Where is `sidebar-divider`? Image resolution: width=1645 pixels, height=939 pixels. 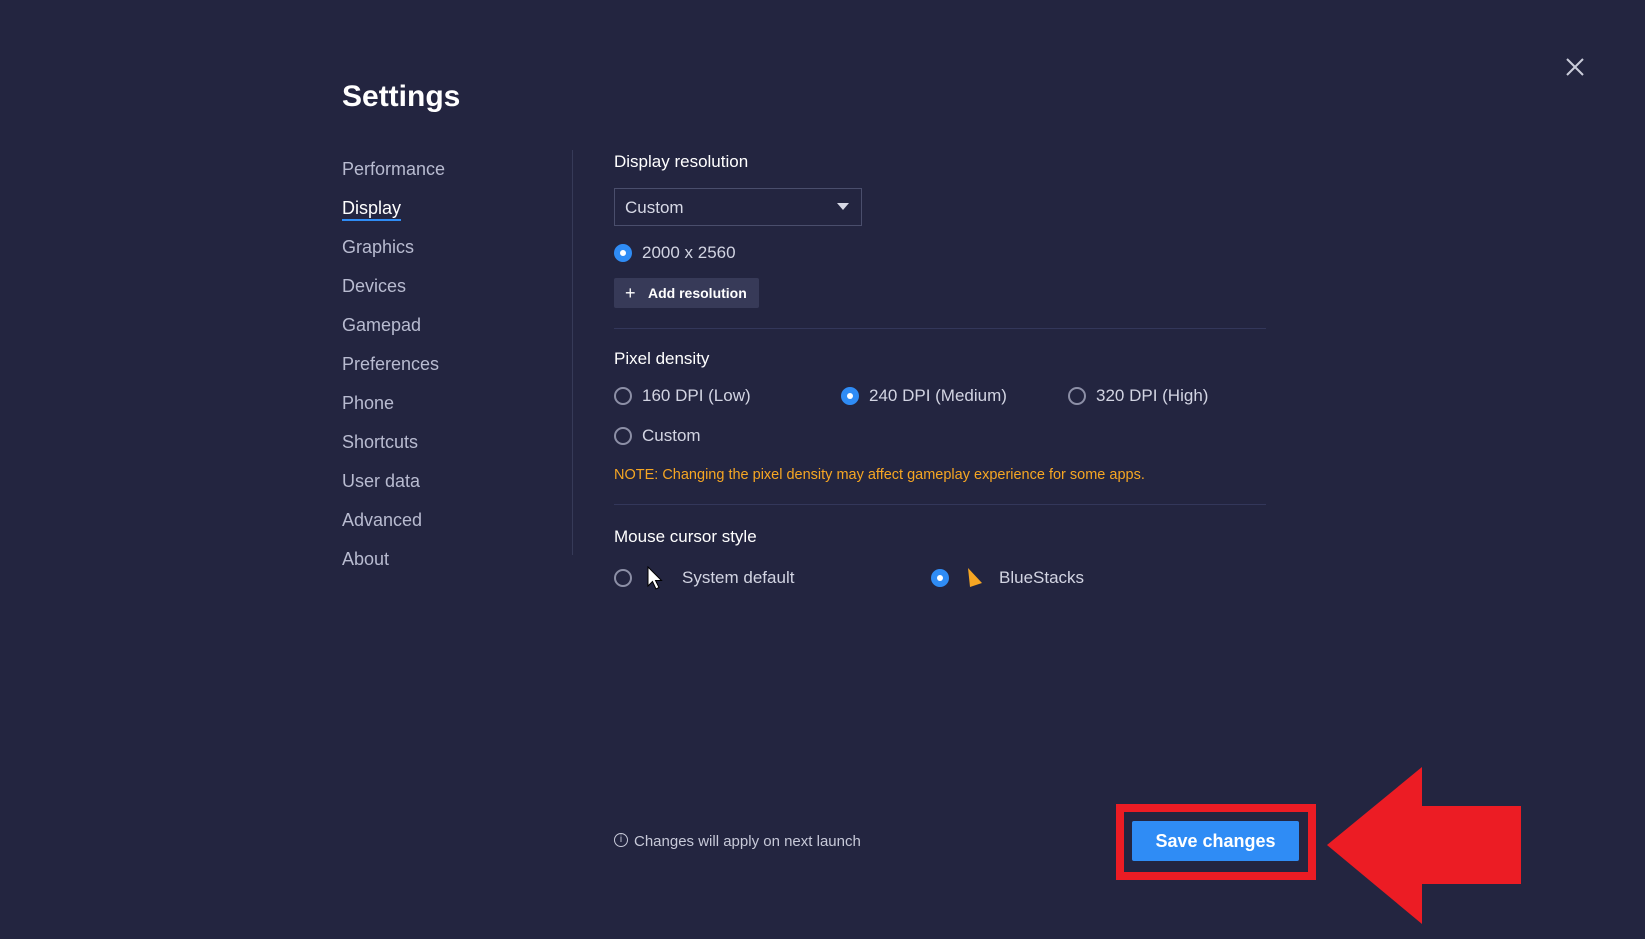
sidebar-divider is located at coordinates (572, 352).